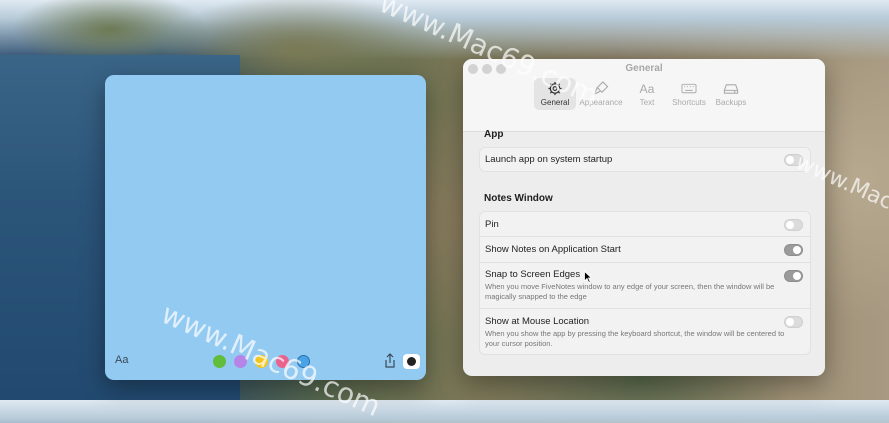 The width and height of the screenshot is (889, 423). What do you see at coordinates (492, 224) in the screenshot?
I see `setting-label: Pin` at bounding box center [492, 224].